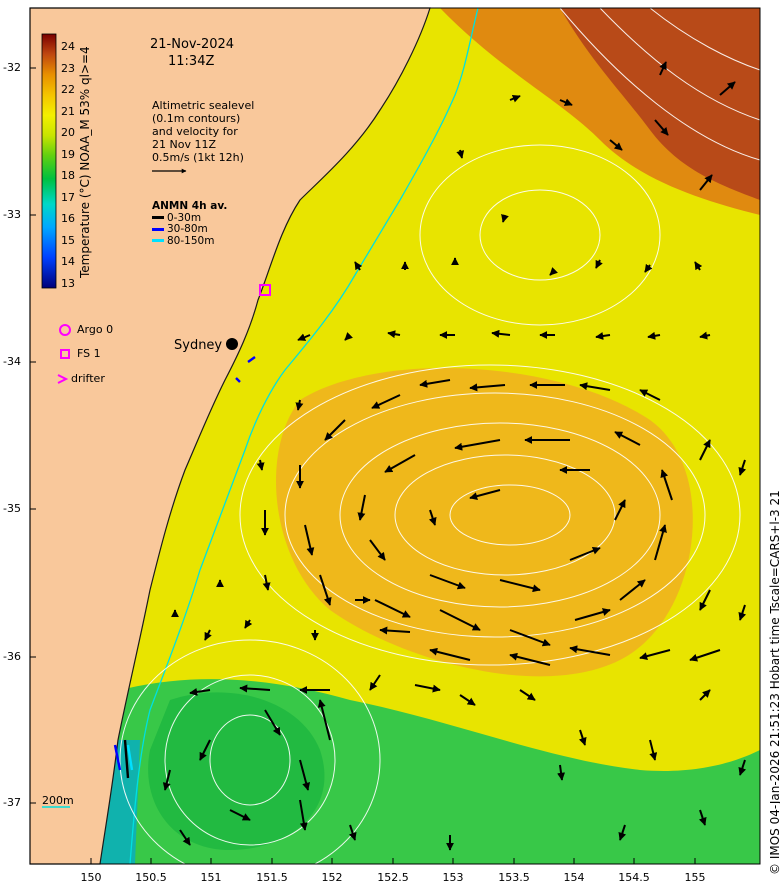  Describe the element at coordinates (393, 877) in the screenshot. I see `x-tick-label: 152.5` at that location.